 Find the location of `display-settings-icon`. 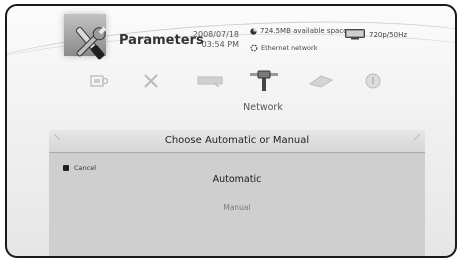

display-settings-icon is located at coordinates (210, 81).